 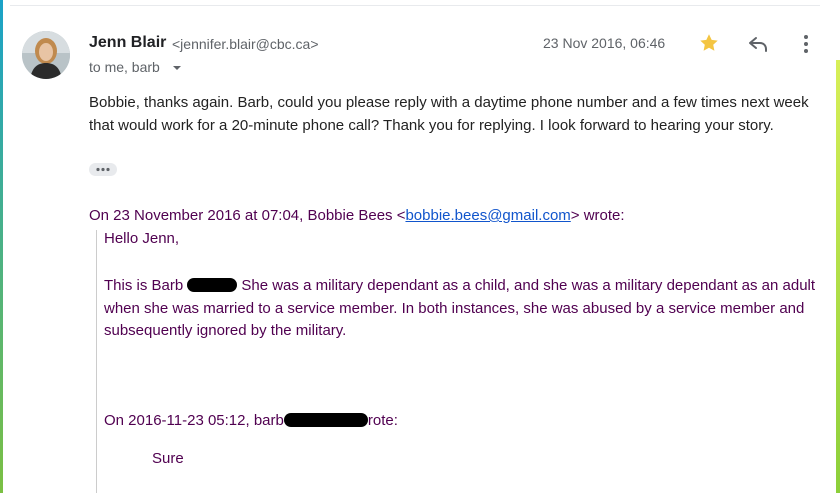 What do you see at coordinates (382, 420) in the screenshot?
I see `nested-attribution-suffix: rote:` at bounding box center [382, 420].